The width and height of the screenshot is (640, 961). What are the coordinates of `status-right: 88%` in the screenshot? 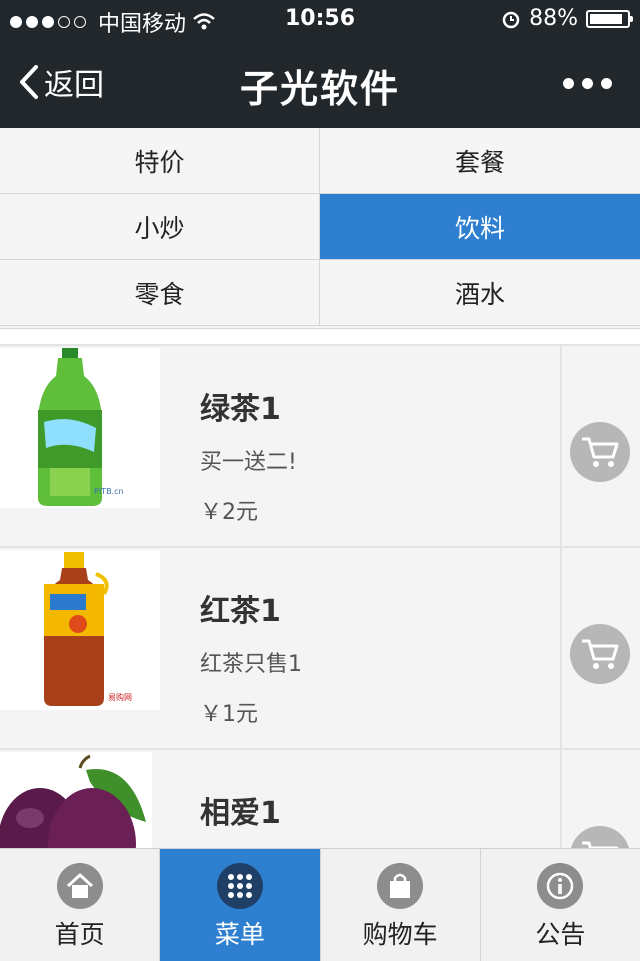 It's located at (567, 18).